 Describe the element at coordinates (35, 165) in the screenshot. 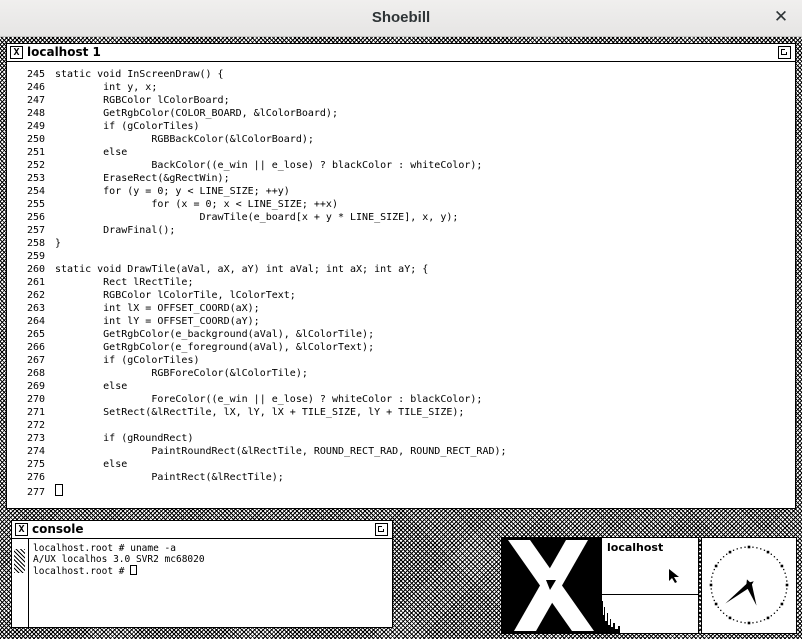

I see `line-number: 252` at that location.